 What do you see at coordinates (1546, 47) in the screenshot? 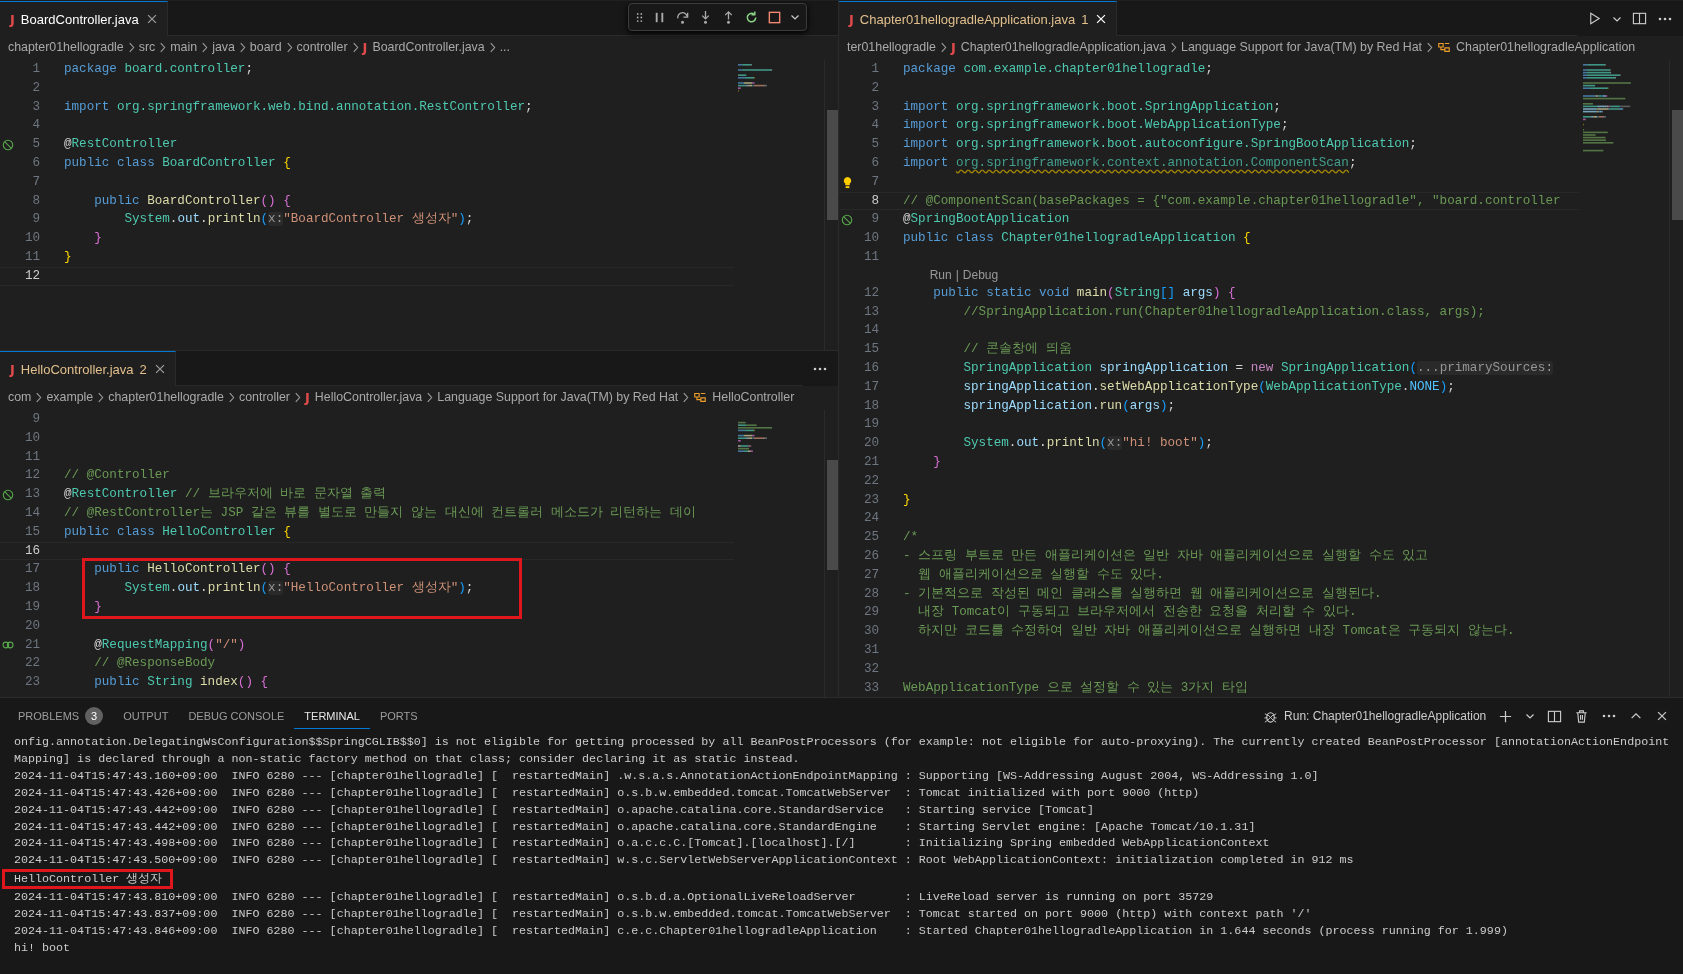
I see `breadcrumb-item: Chapter01hellogradleApplication` at bounding box center [1546, 47].